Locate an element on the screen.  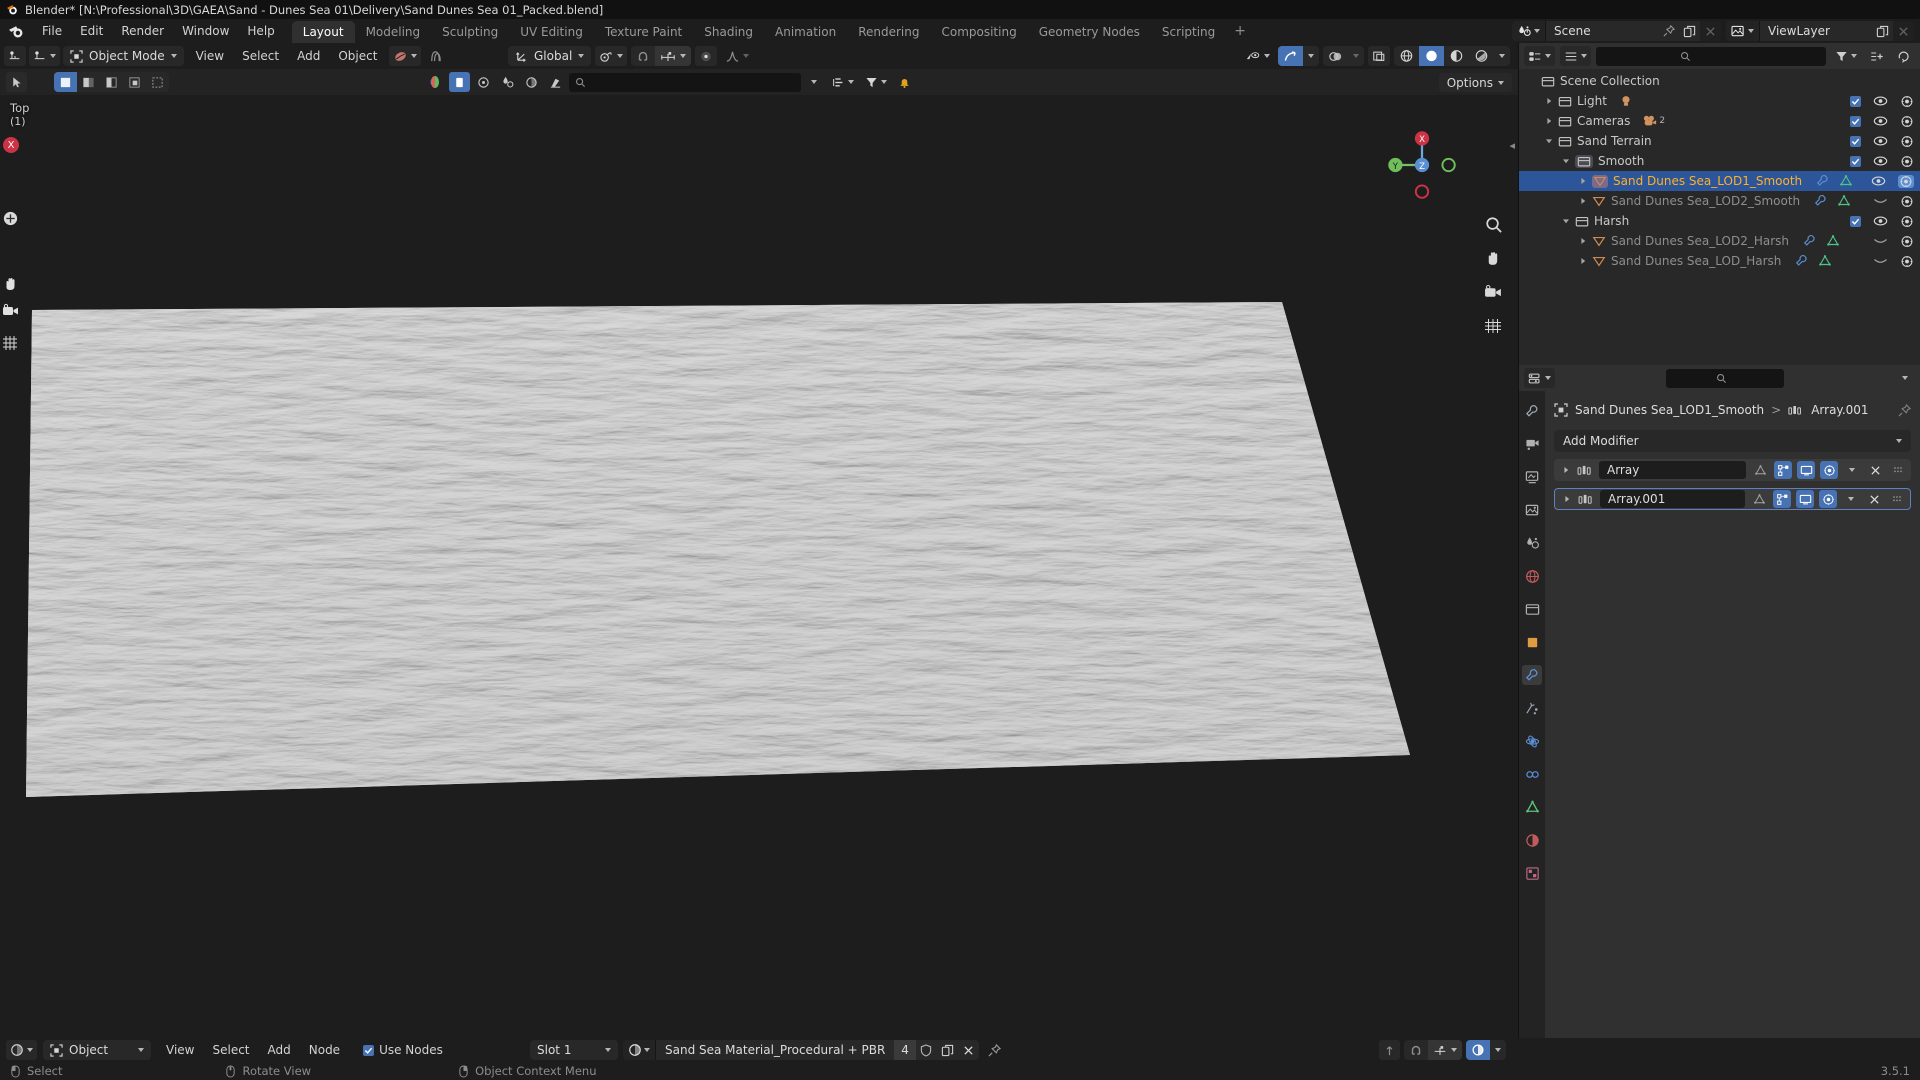
tab-view-layer is located at coordinates (1532, 510).